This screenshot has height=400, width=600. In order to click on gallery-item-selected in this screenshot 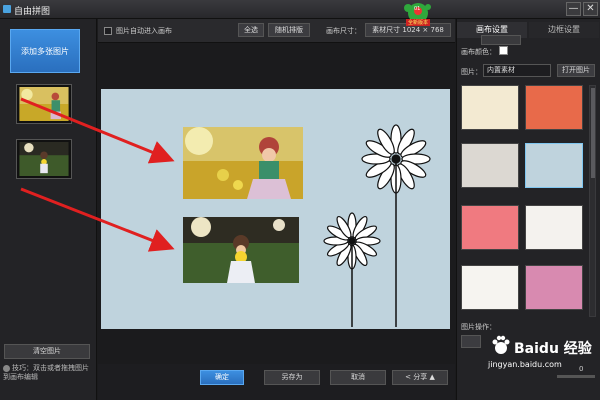, I will do `click(554, 165)`.